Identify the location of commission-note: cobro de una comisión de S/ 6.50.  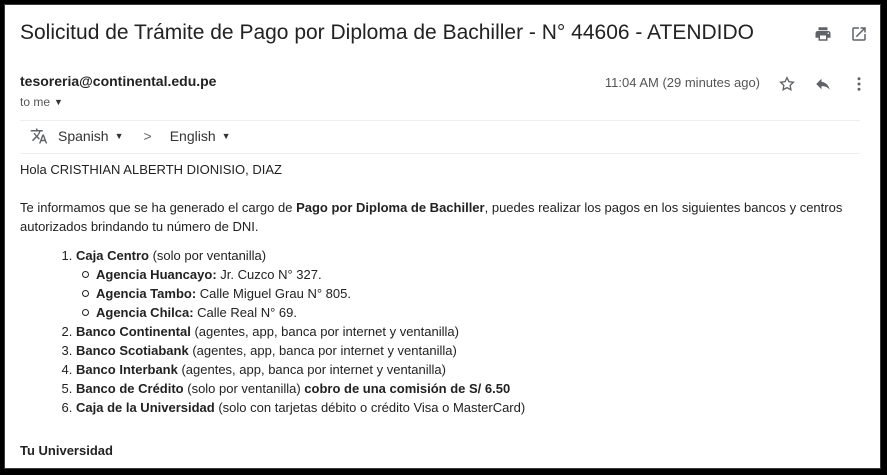
(407, 388).